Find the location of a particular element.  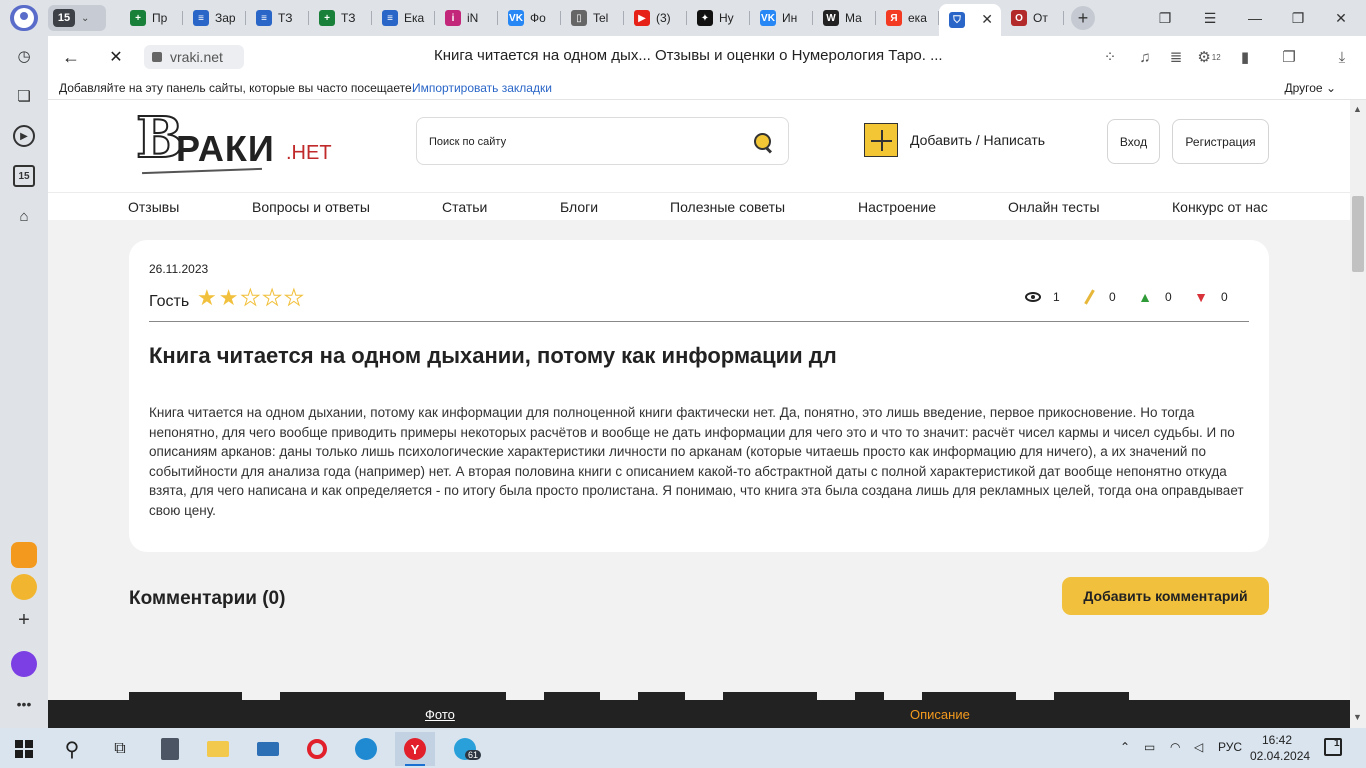

tab-manager-icon: ❐ is located at coordinates (1165, 18).